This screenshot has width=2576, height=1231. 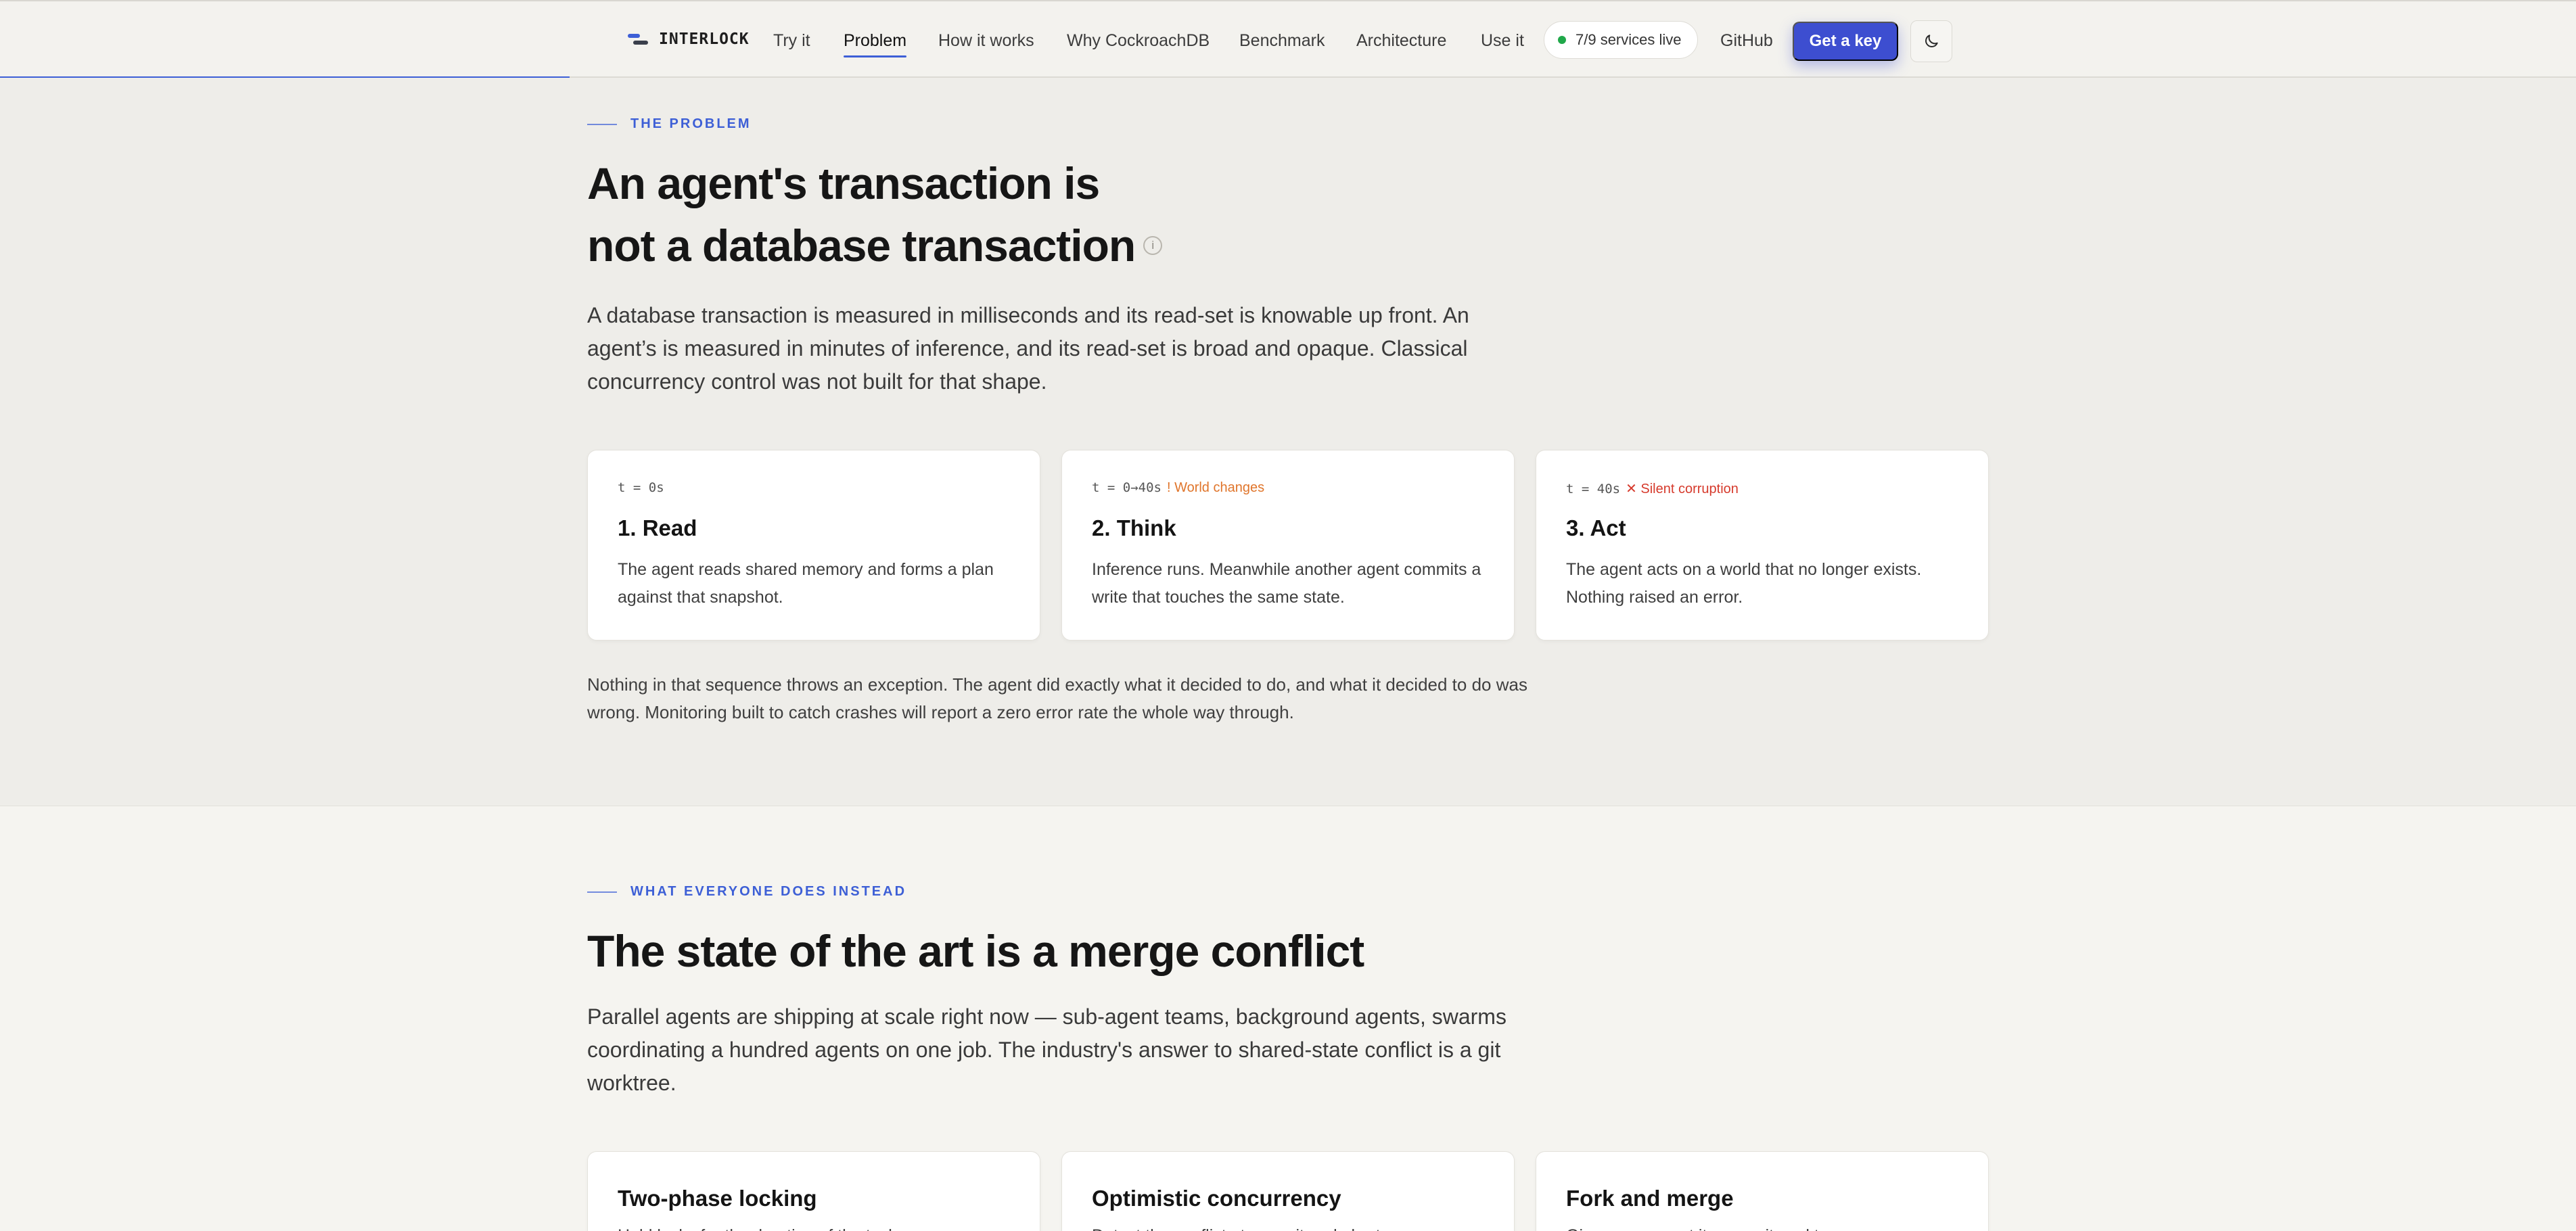 What do you see at coordinates (641, 487) in the screenshot?
I see `card-time: t = 0s` at bounding box center [641, 487].